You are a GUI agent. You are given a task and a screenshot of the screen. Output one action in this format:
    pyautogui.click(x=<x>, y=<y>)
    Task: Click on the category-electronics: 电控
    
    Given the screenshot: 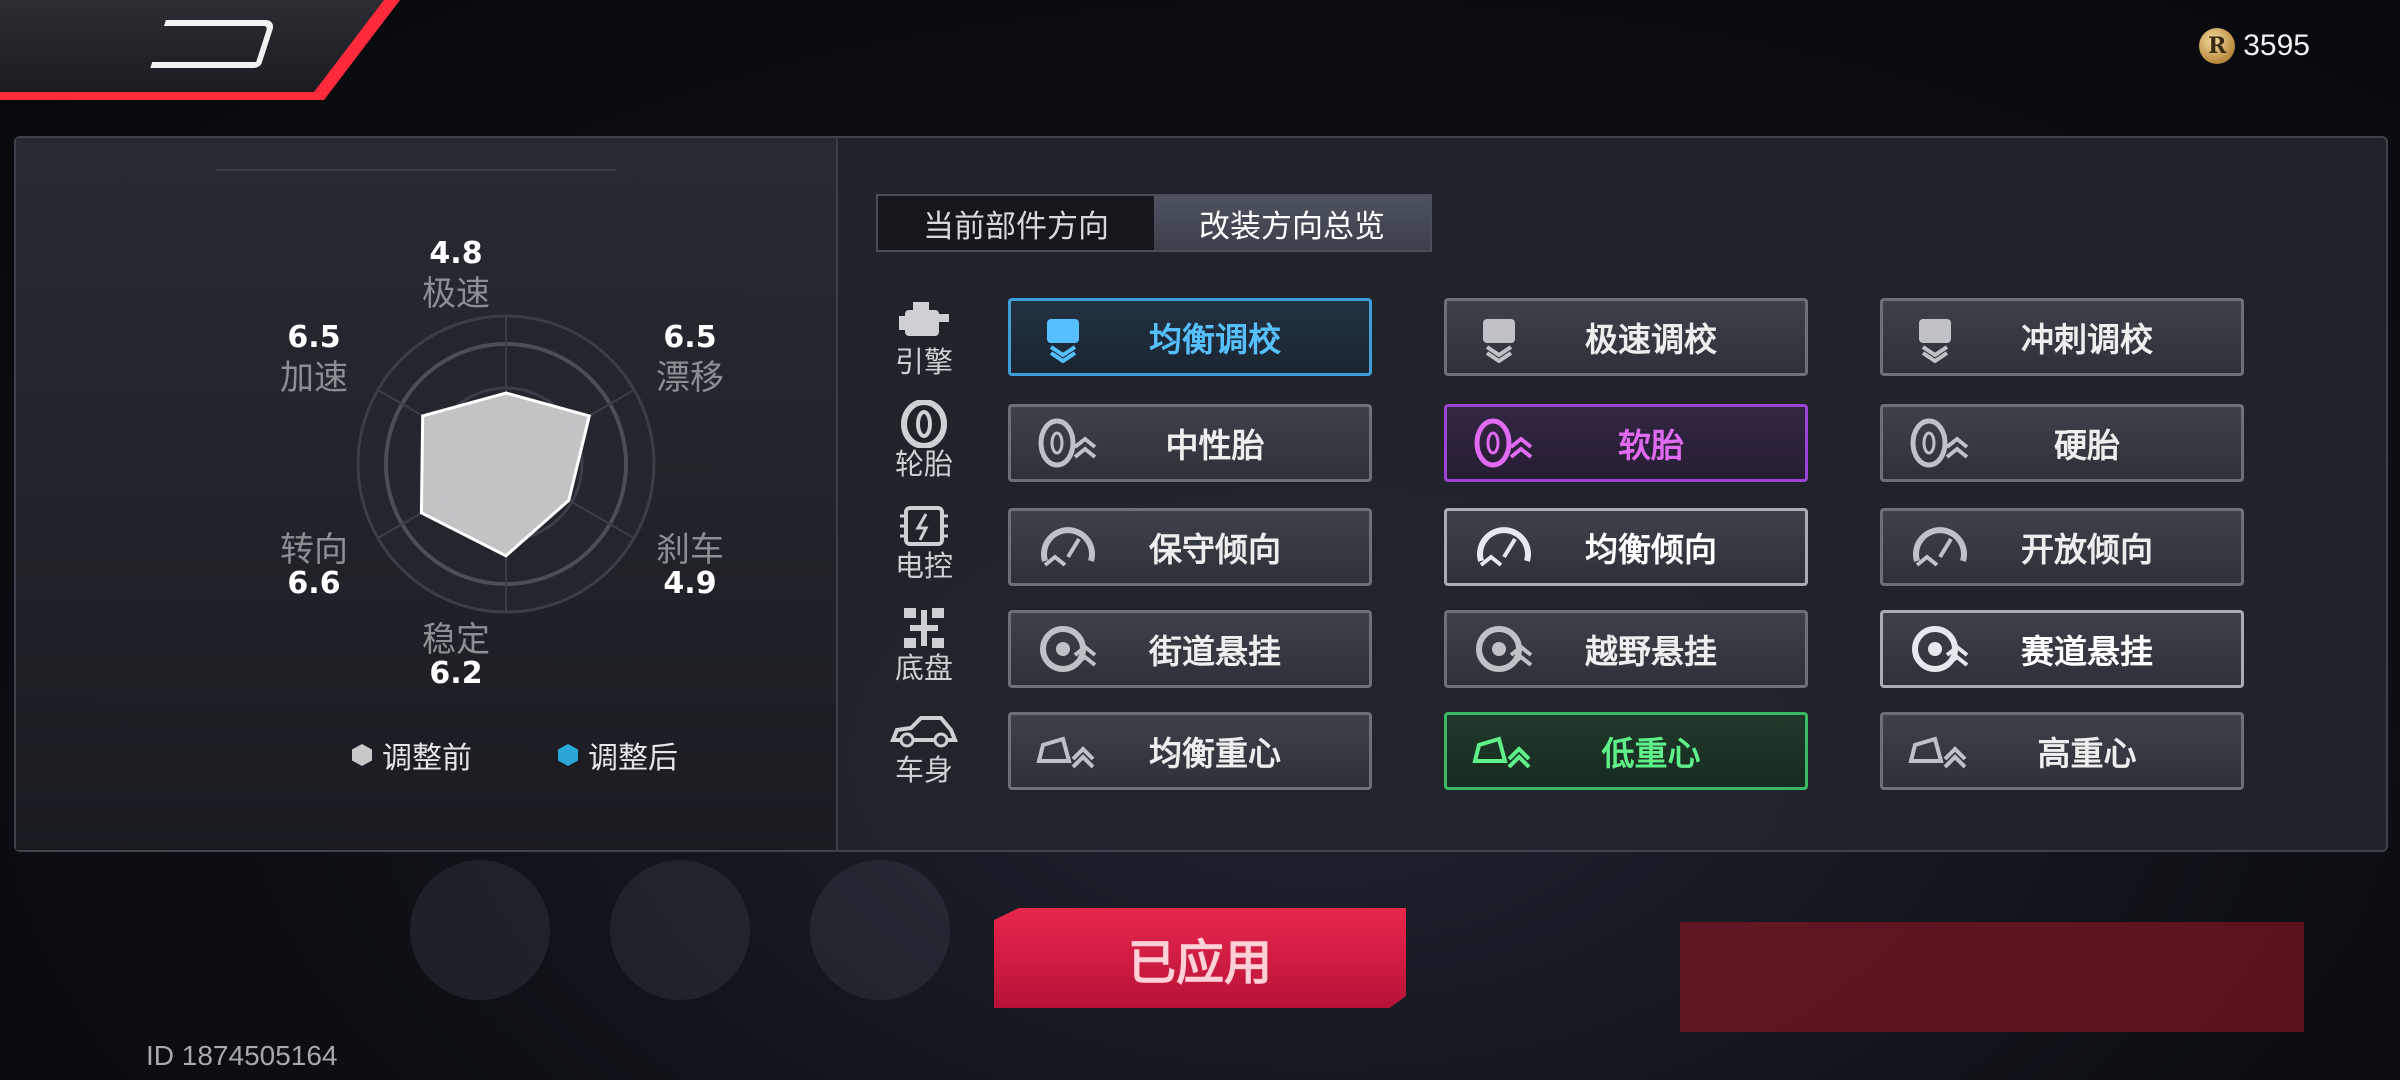 What is the action you would take?
    pyautogui.click(x=924, y=542)
    